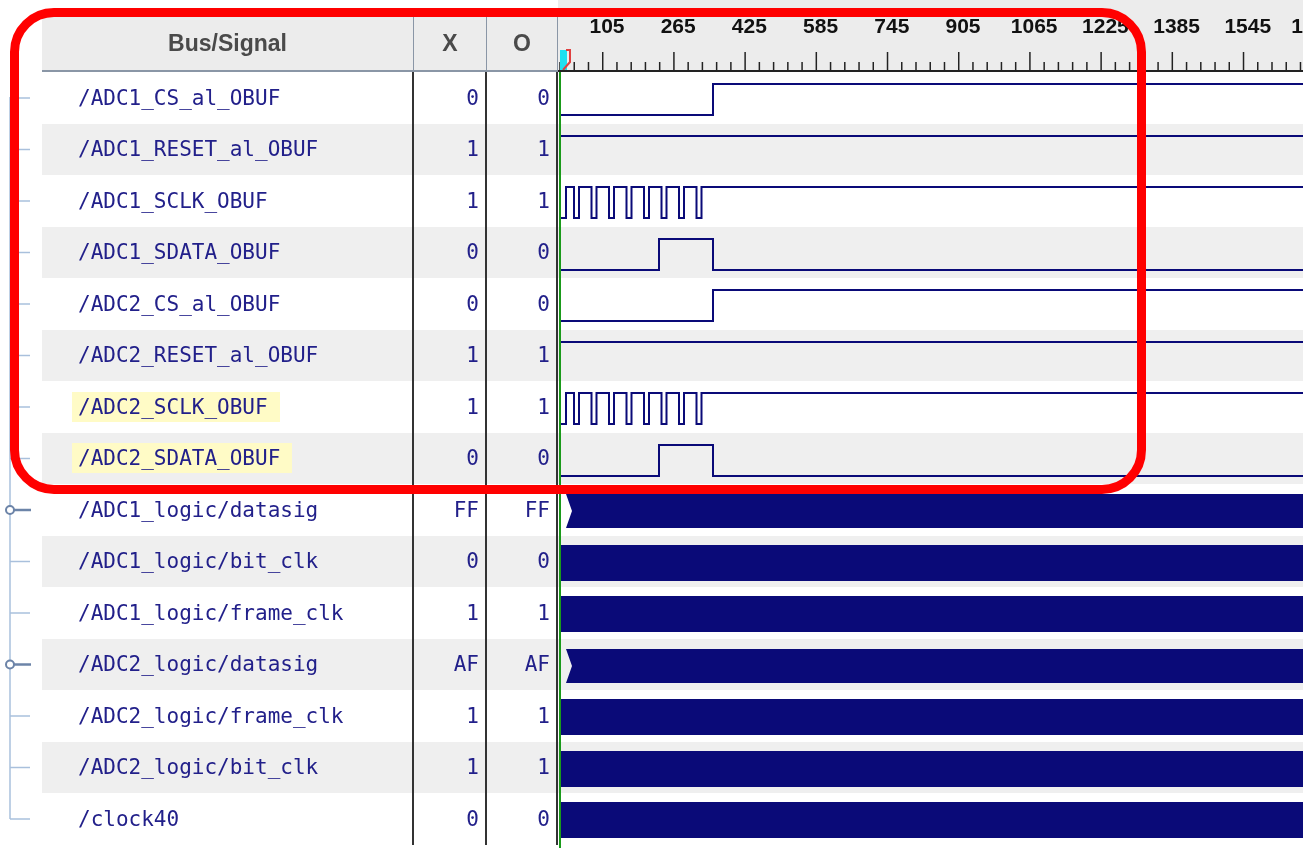  What do you see at coordinates (963, 26) in the screenshot?
I see `ruler-label: 905` at bounding box center [963, 26].